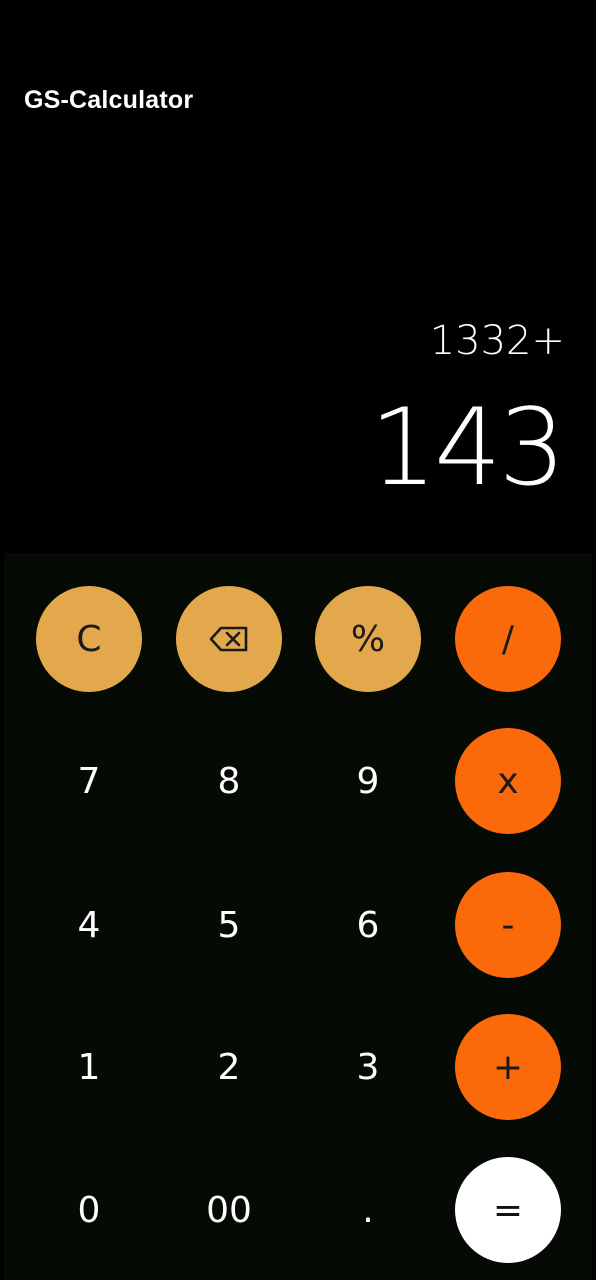 This screenshot has width=596, height=1280. Describe the element at coordinates (508, 1210) in the screenshot. I see `equals-button: =` at that location.